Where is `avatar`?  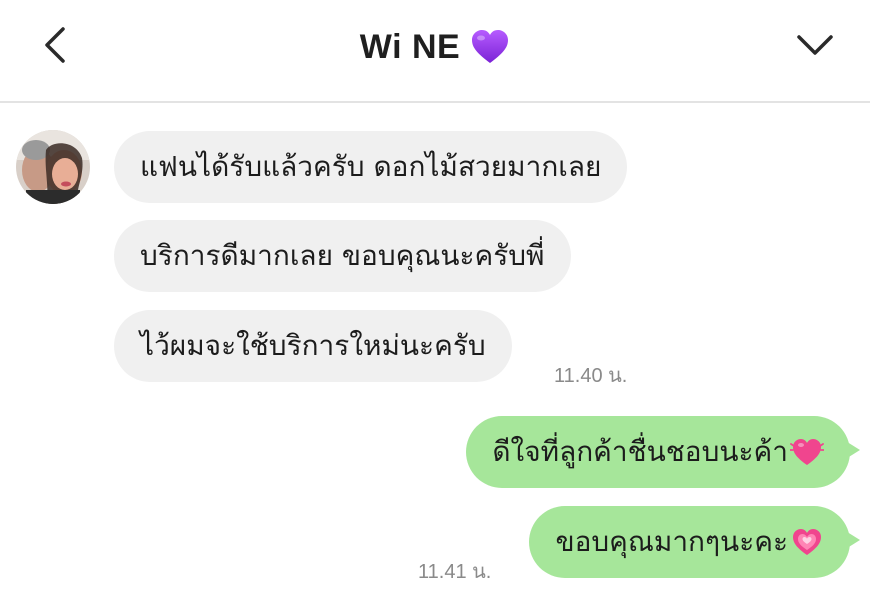
avatar is located at coordinates (53, 167).